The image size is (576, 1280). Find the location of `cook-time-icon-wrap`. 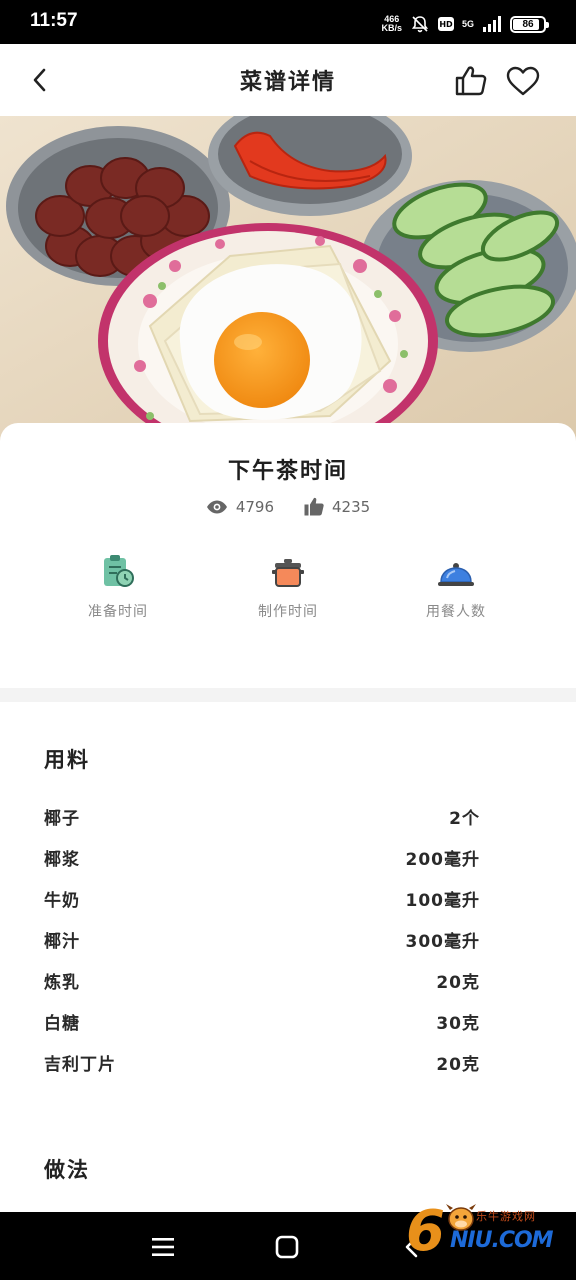

cook-time-icon-wrap is located at coordinates (288, 569).